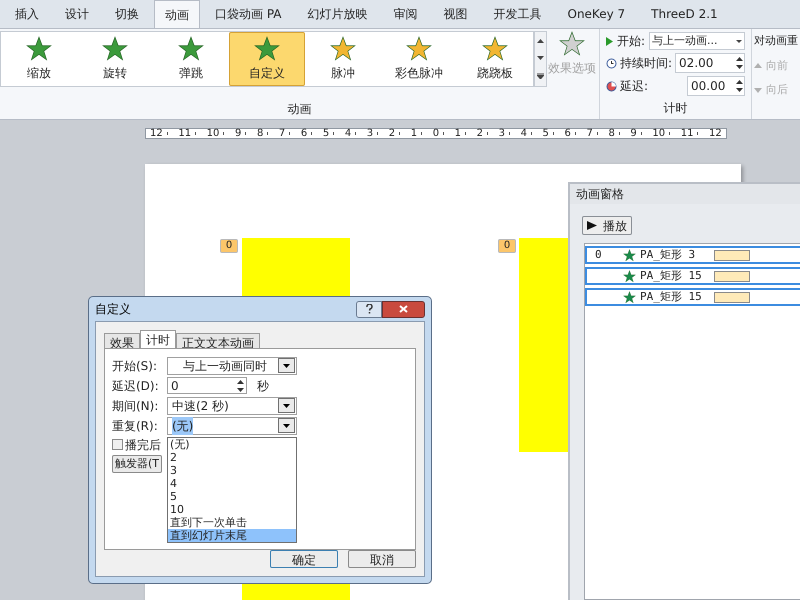 This screenshot has height=600, width=800. Describe the element at coordinates (343, 59) in the screenshot. I see `animation-item: 脉冲` at that location.